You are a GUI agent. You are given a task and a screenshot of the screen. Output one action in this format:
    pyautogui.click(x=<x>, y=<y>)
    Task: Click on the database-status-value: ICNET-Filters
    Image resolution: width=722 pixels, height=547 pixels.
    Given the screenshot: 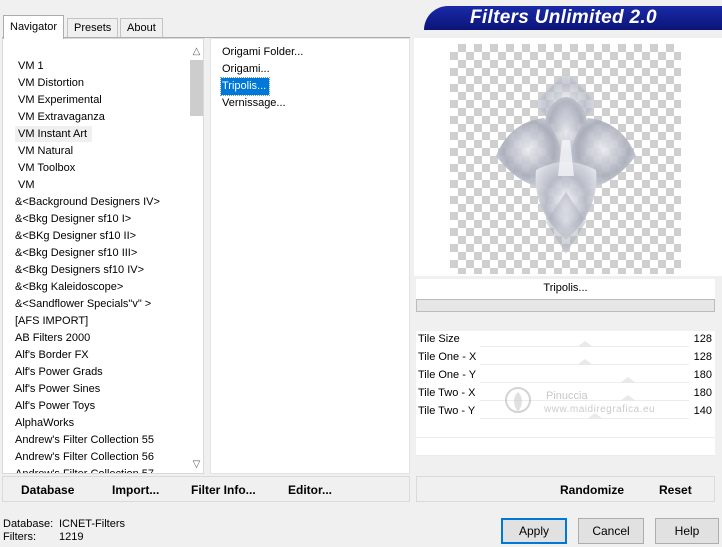 What is the action you would take?
    pyautogui.click(x=92, y=524)
    